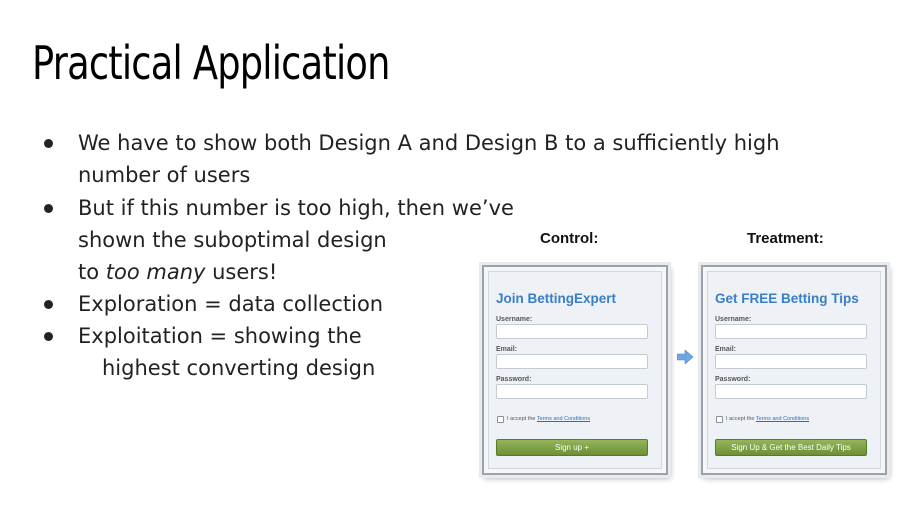 This screenshot has height=507, width=917. What do you see at coordinates (569, 238) in the screenshot?
I see `control-label: Control:` at bounding box center [569, 238].